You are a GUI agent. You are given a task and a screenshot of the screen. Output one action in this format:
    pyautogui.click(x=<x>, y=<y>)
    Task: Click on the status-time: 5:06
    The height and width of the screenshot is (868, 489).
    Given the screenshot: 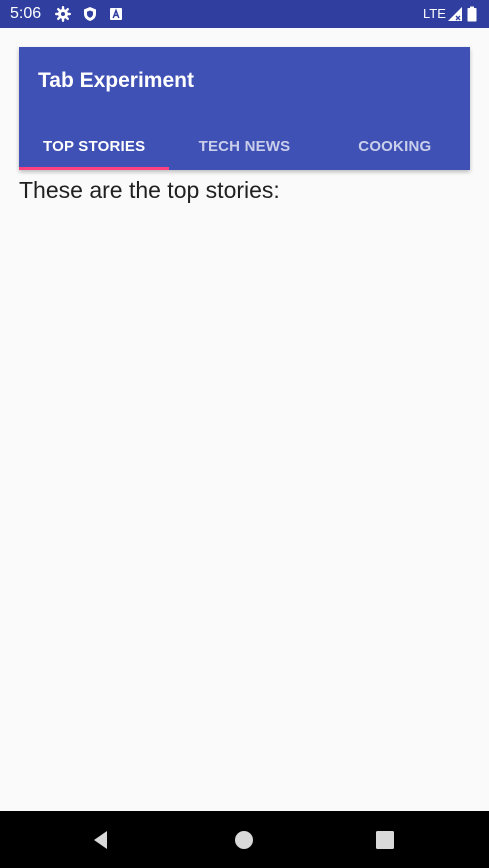 What is the action you would take?
    pyautogui.click(x=26, y=13)
    